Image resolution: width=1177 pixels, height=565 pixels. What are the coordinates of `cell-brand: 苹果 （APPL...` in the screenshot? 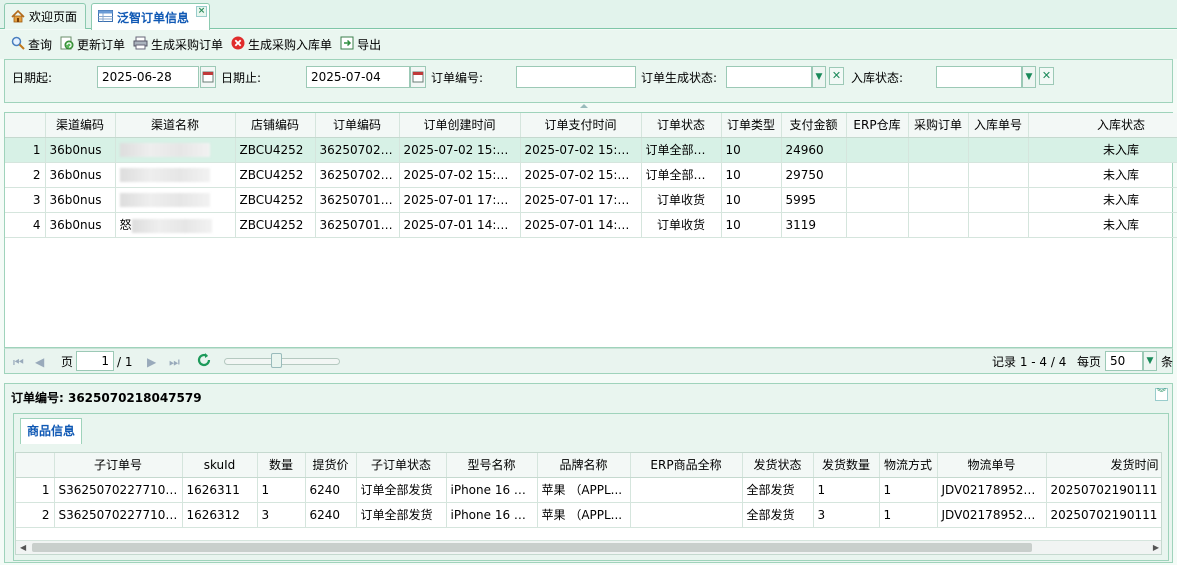 It's located at (584, 490).